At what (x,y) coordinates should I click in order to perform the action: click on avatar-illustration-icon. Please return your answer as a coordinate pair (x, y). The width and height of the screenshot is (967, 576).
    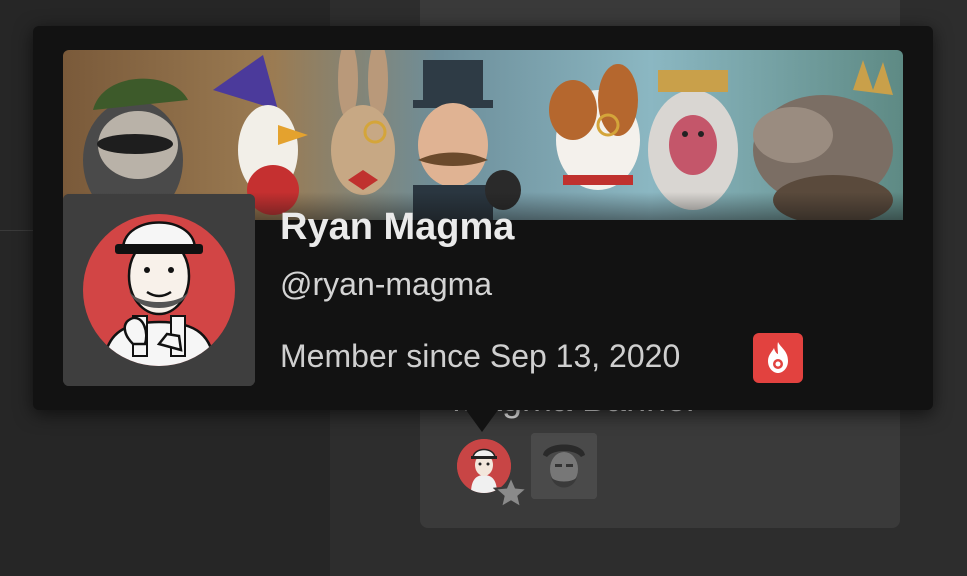
    Looking at the image, I should click on (159, 290).